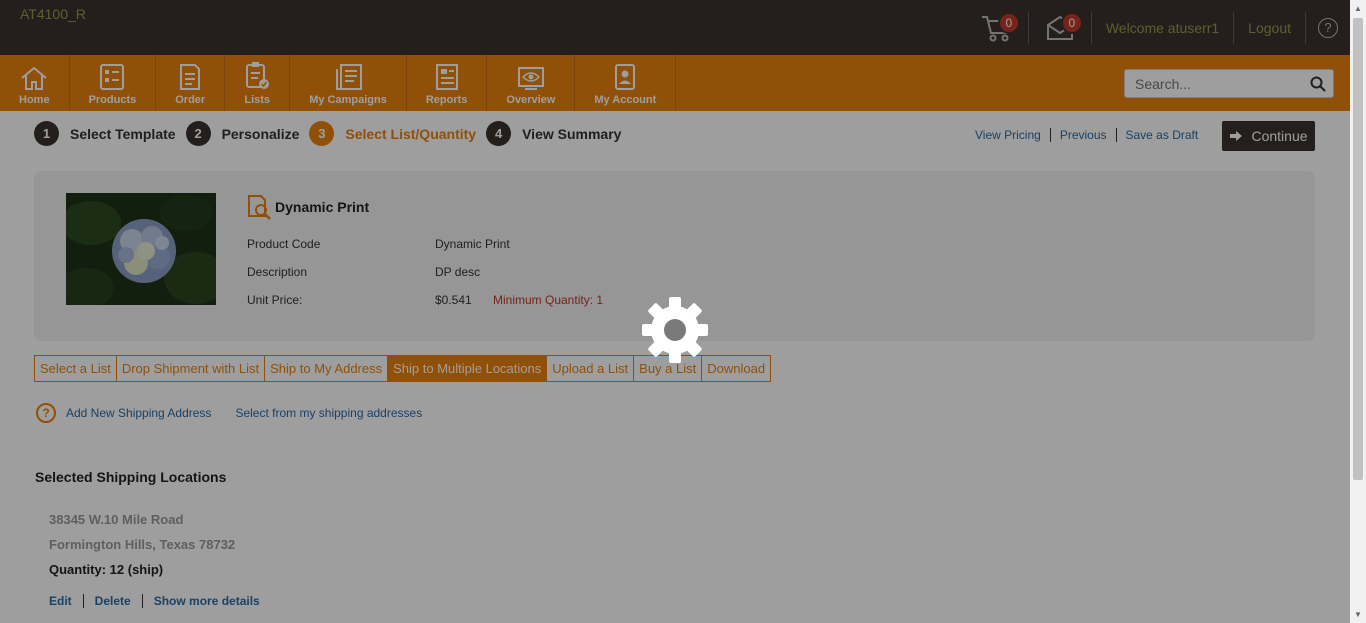 This screenshot has width=1366, height=623. I want to click on scroll-down-icon: ▼, so click(1358, 614).